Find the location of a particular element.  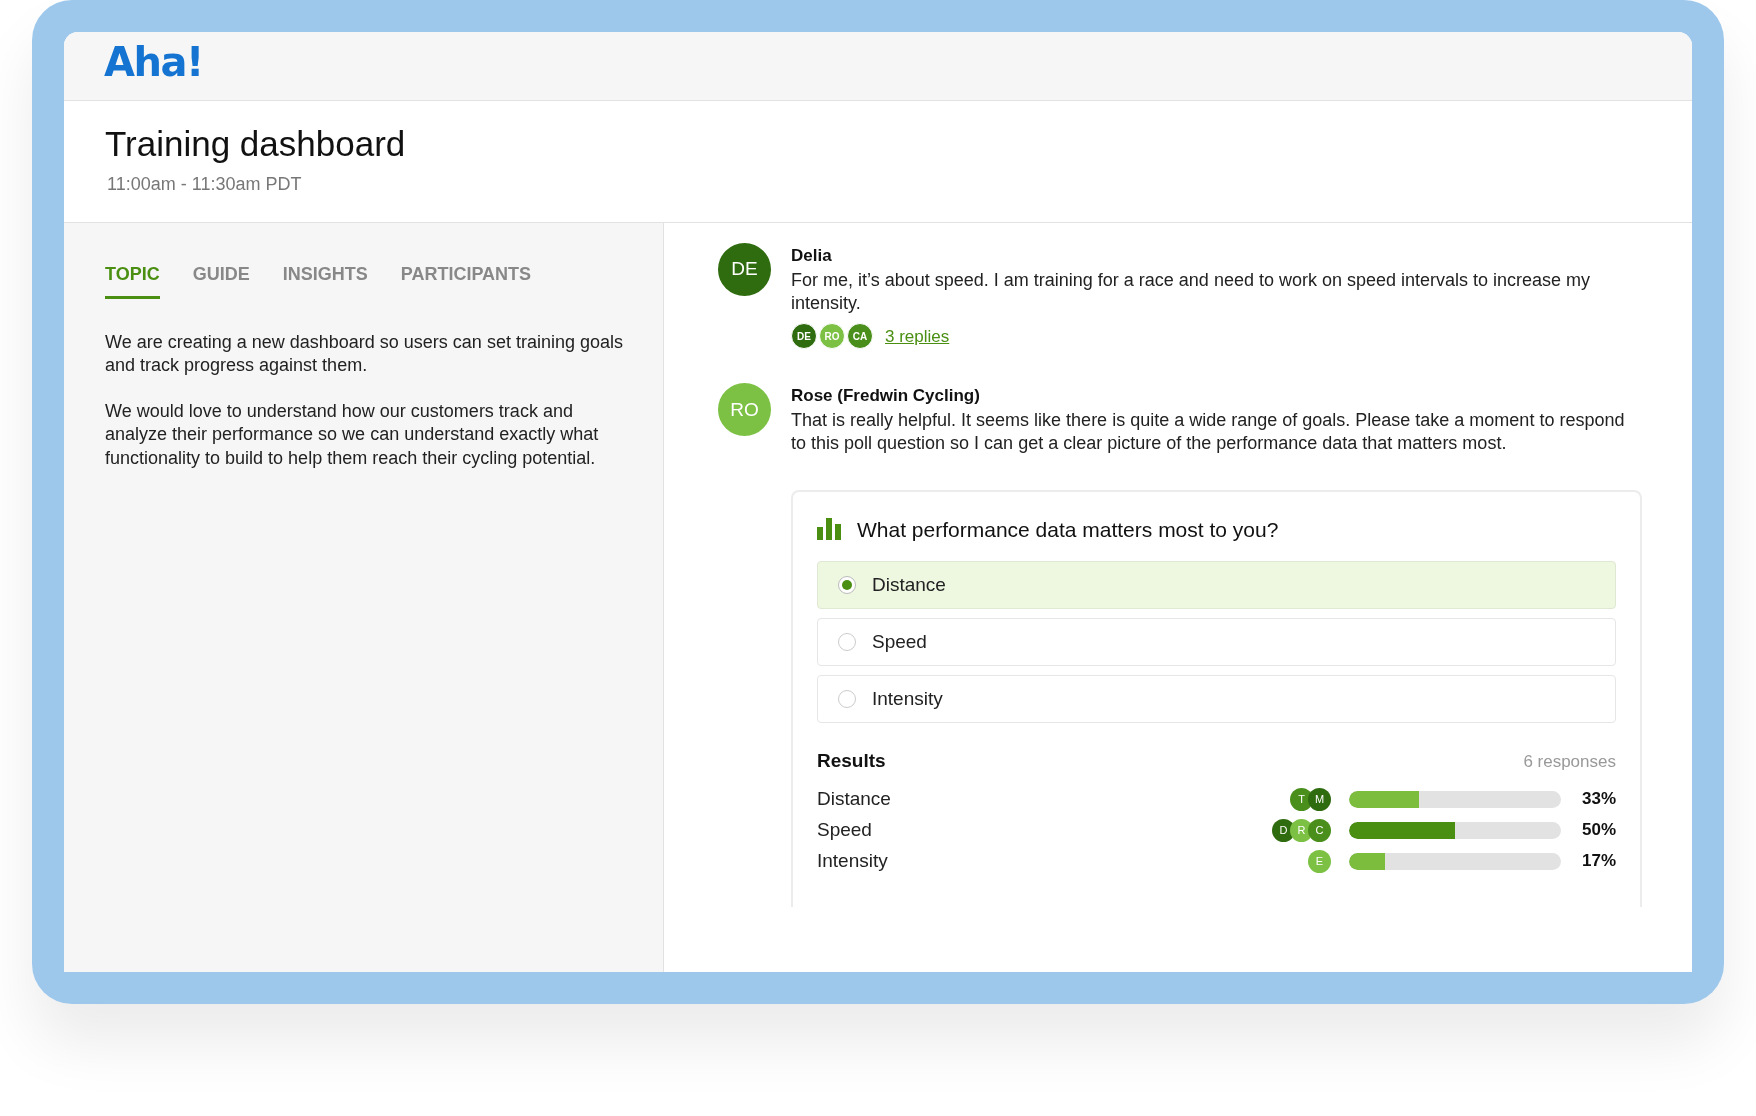

poll-question: What performance data matters most to you? is located at coordinates (1068, 529).